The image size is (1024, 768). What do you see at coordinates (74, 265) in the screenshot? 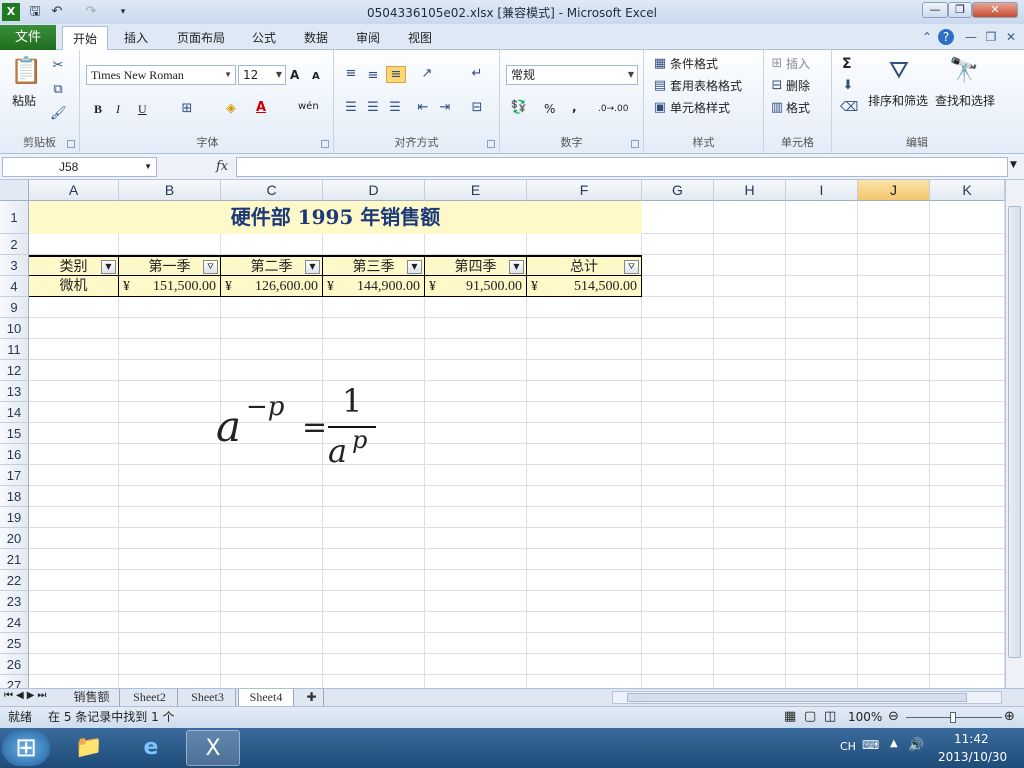
I see `header-cell: 类别 ▼` at bounding box center [74, 265].